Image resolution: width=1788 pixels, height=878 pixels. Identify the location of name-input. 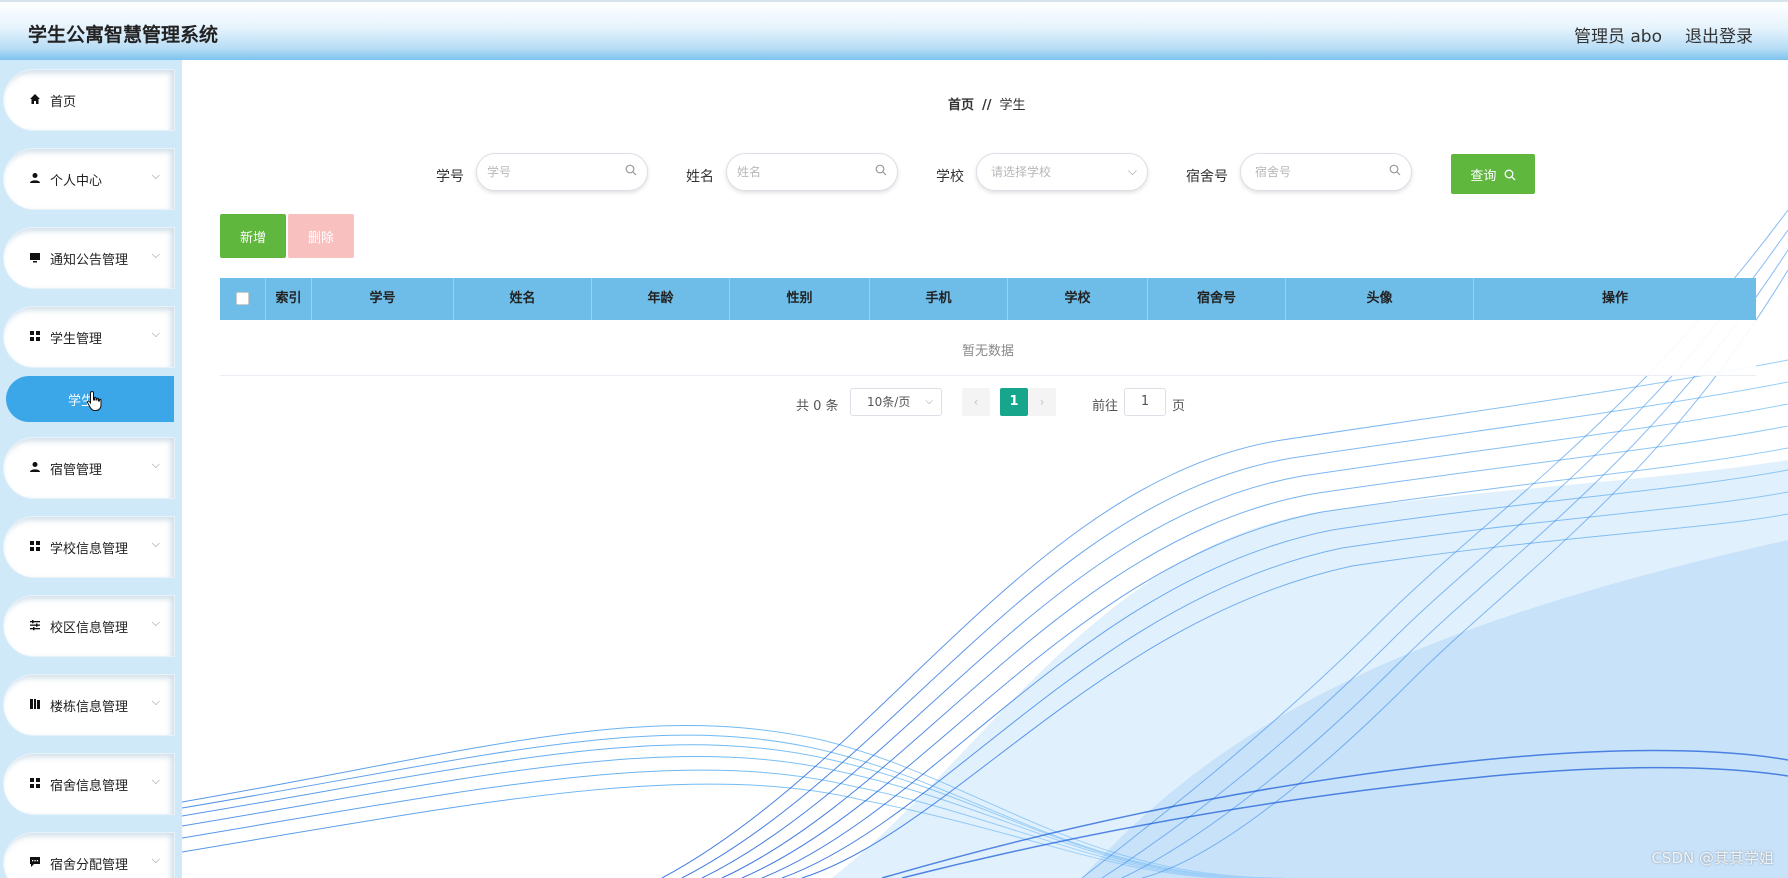
(812, 172).